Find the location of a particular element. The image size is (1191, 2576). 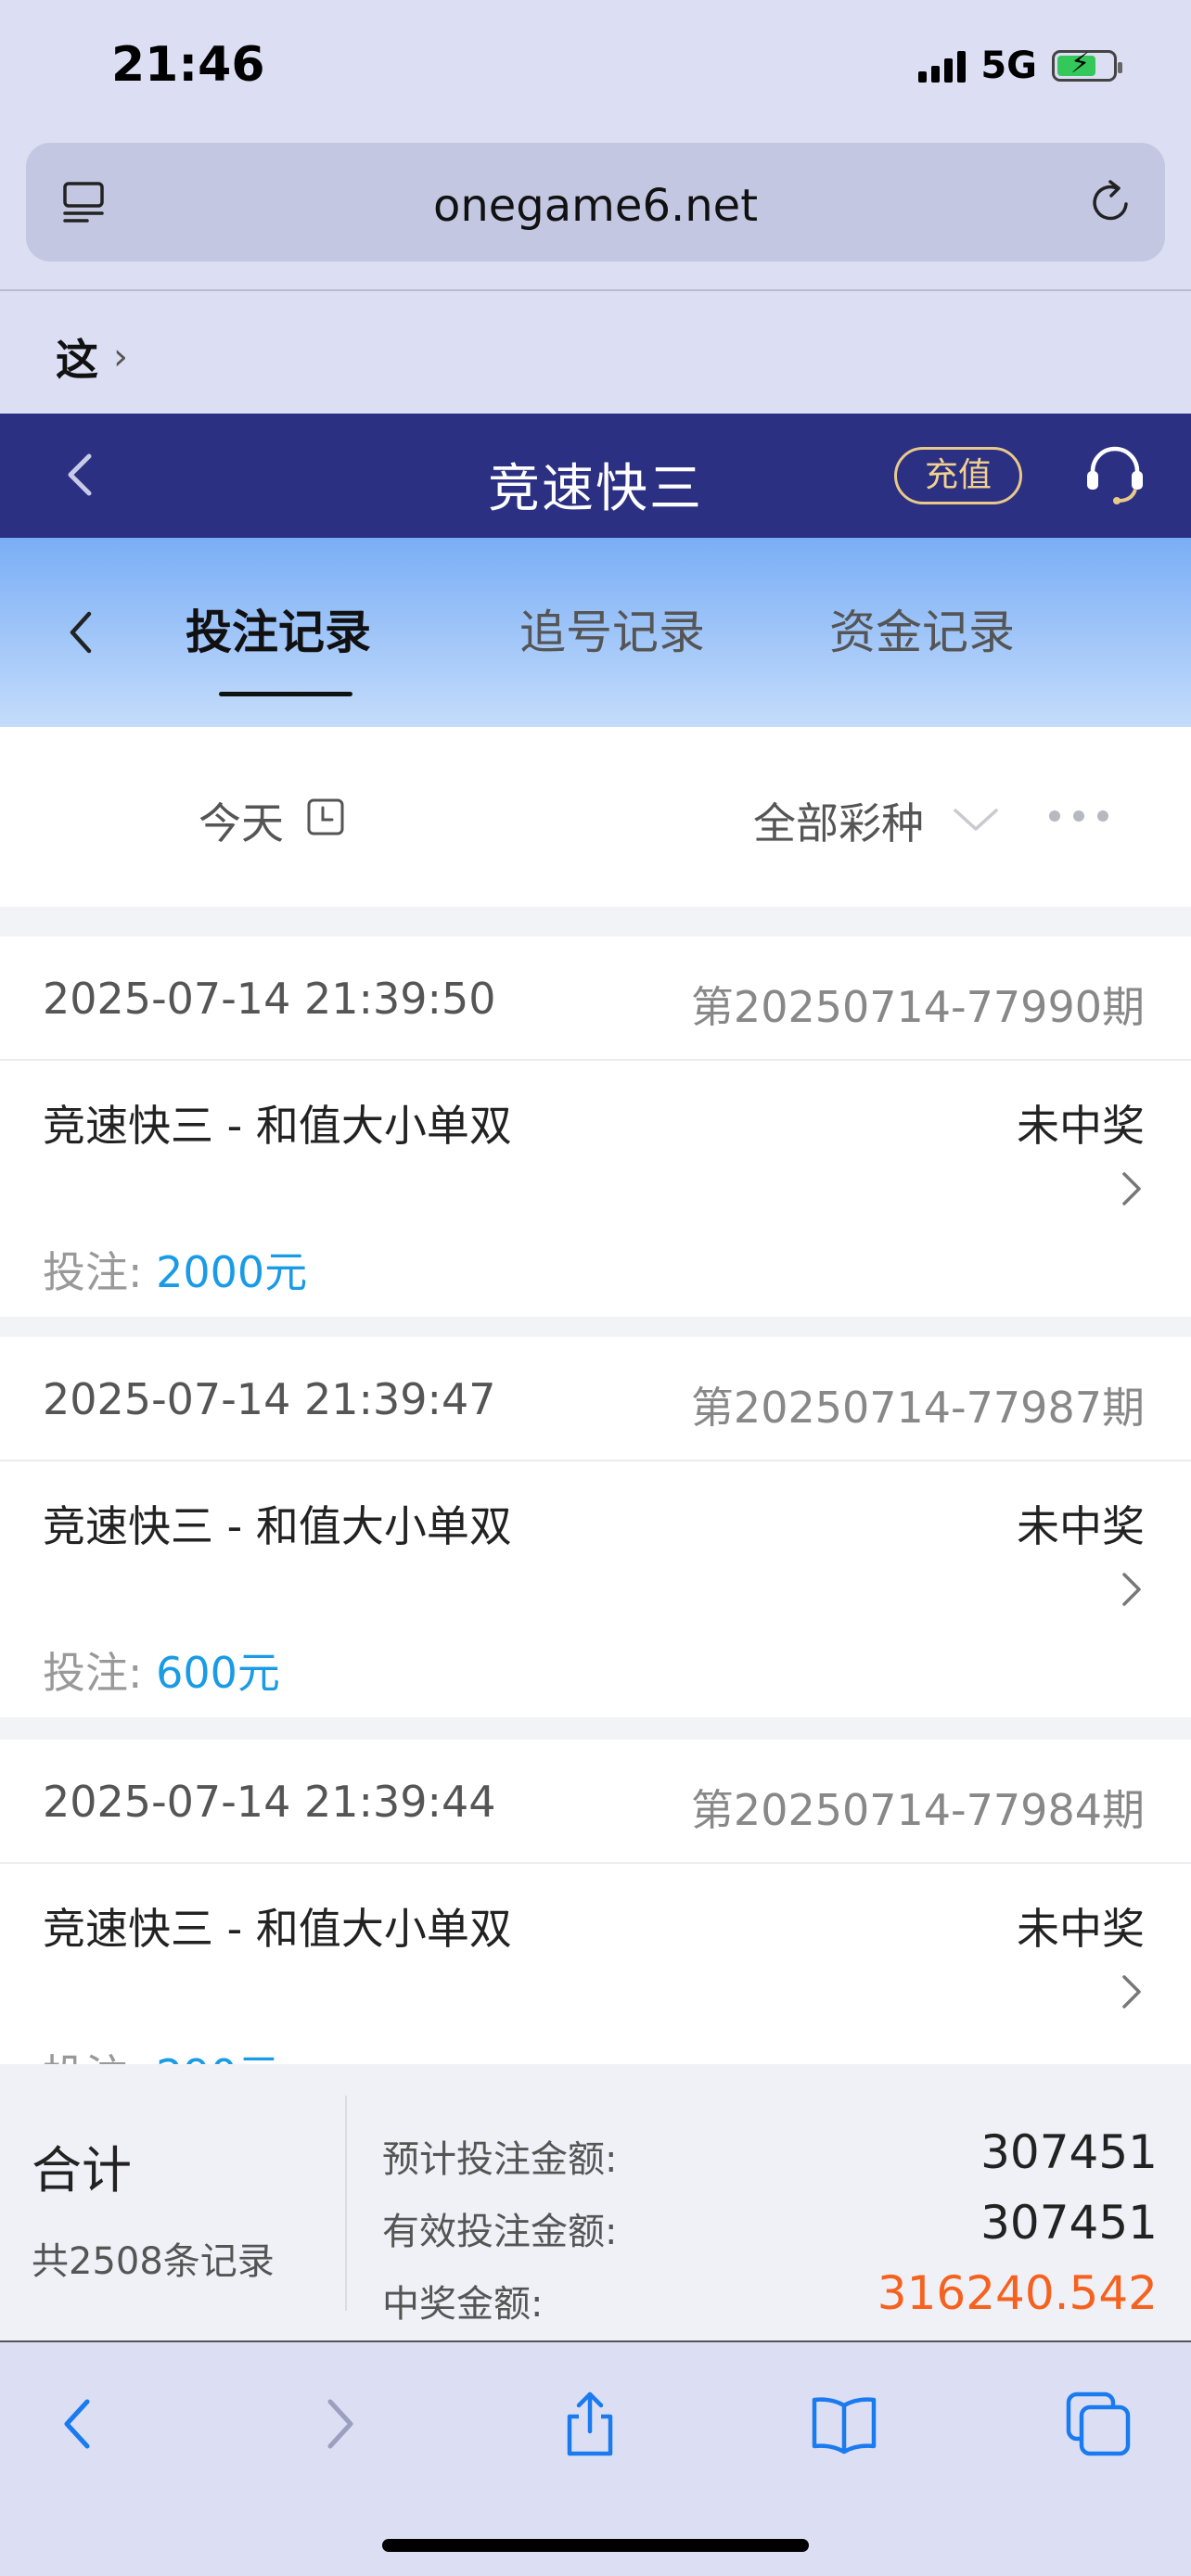

battery-icon: ⚡ is located at coordinates (1087, 64).